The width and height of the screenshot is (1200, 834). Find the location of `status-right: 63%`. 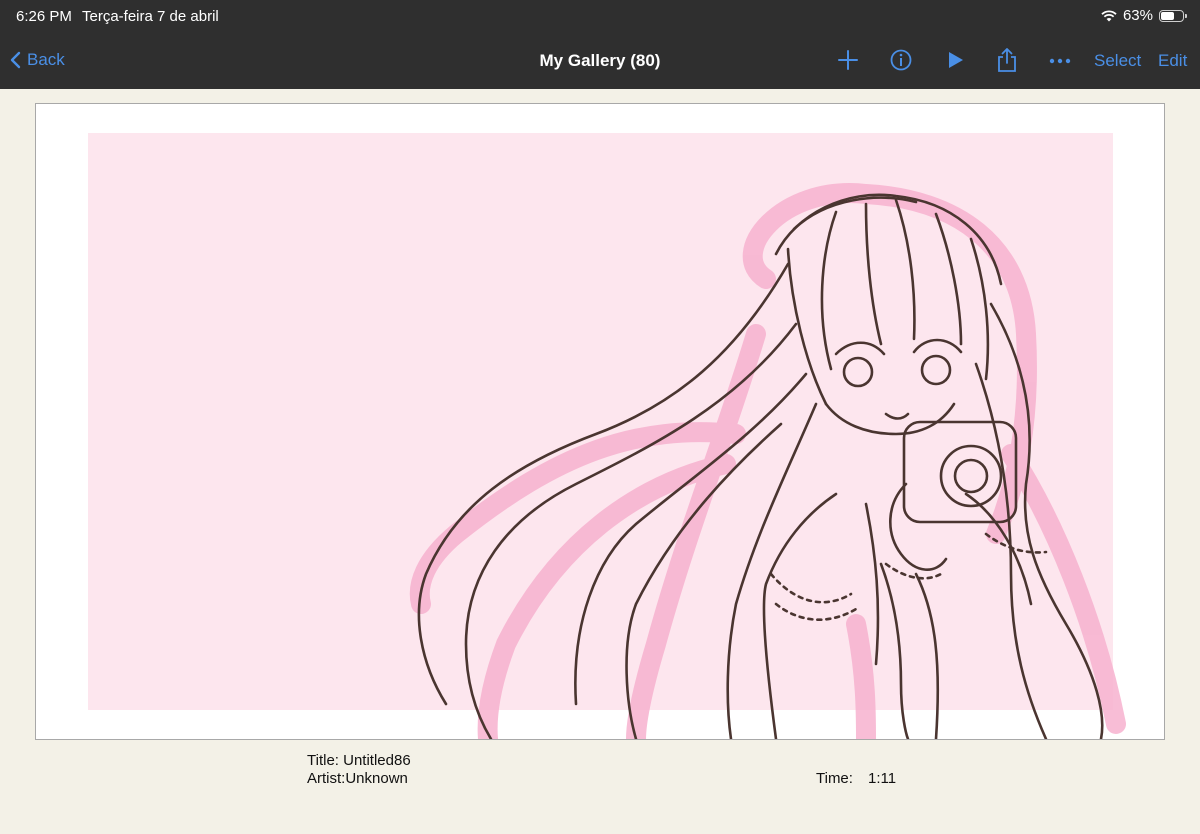

status-right: 63% is located at coordinates (1144, 15).